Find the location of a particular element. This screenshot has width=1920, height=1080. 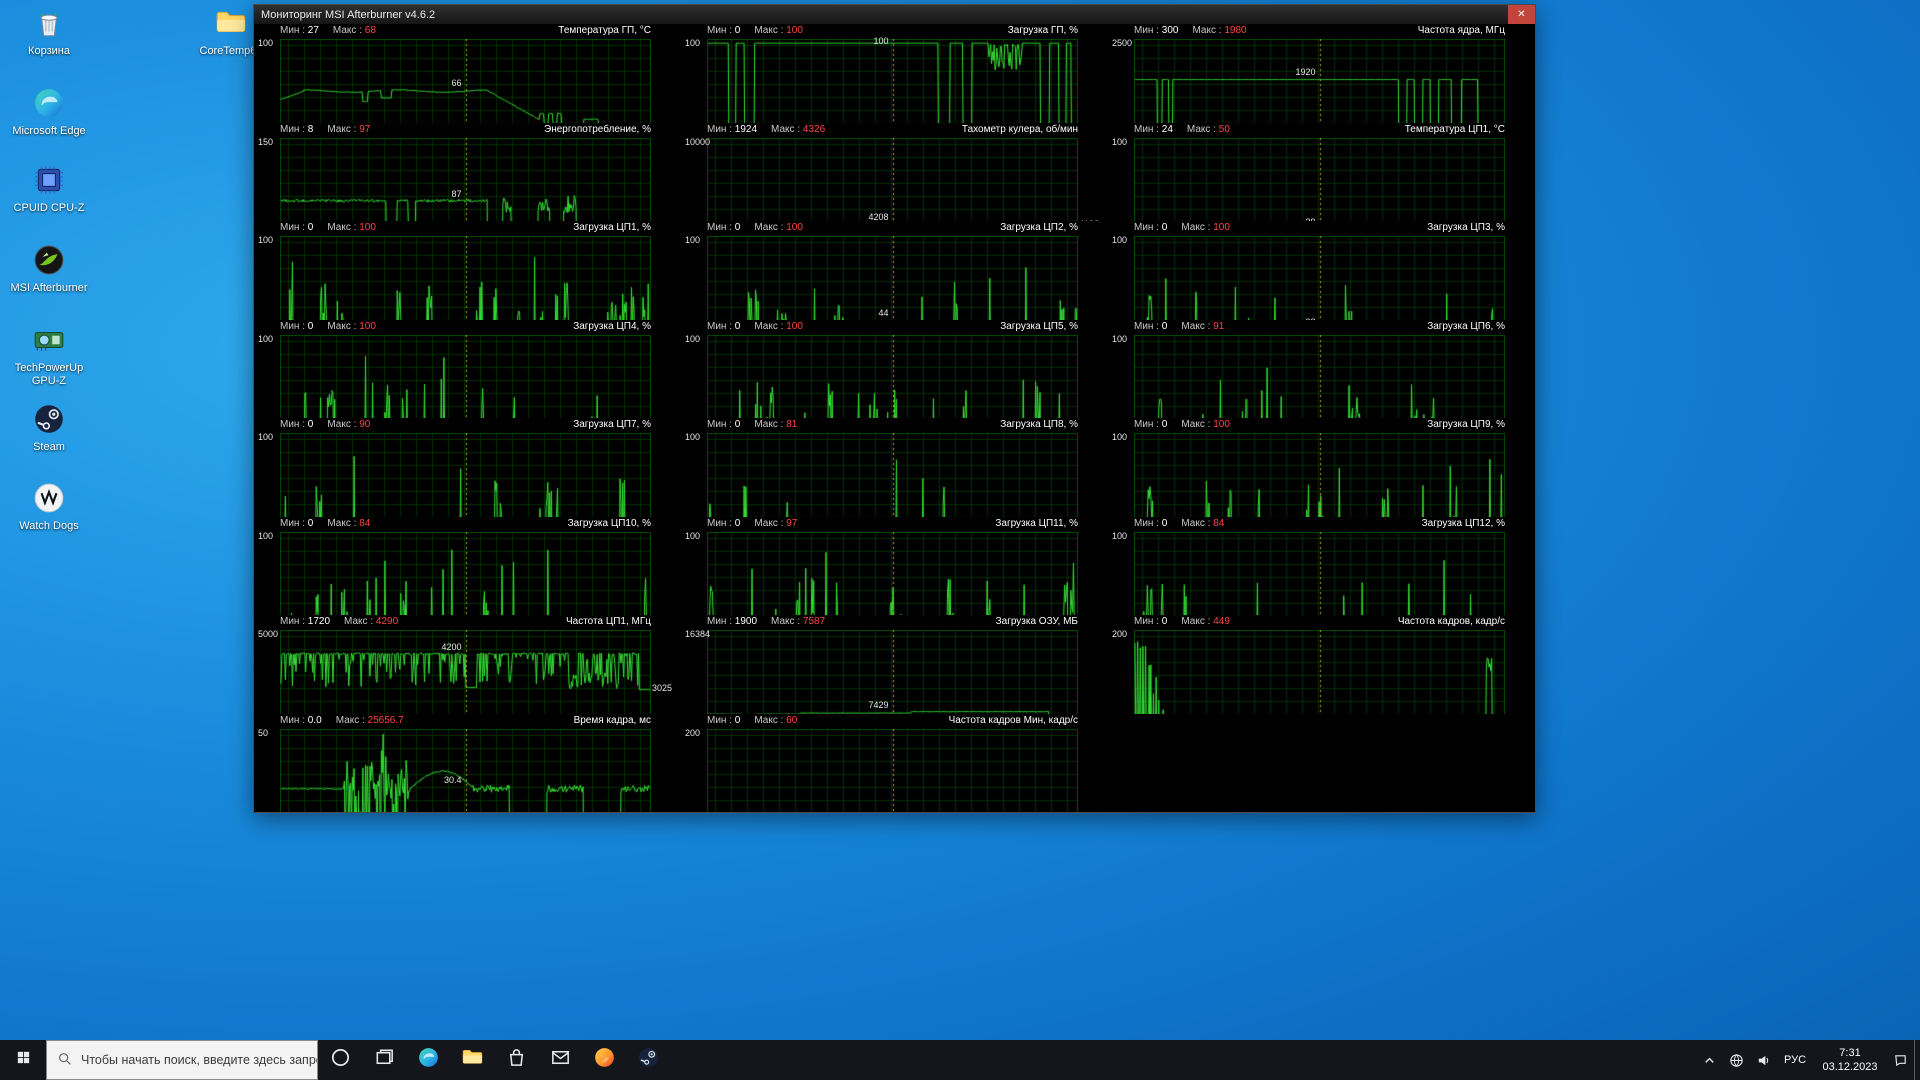

desktop-icon-watchdogs: Watch Dogs is located at coordinates (49, 507).